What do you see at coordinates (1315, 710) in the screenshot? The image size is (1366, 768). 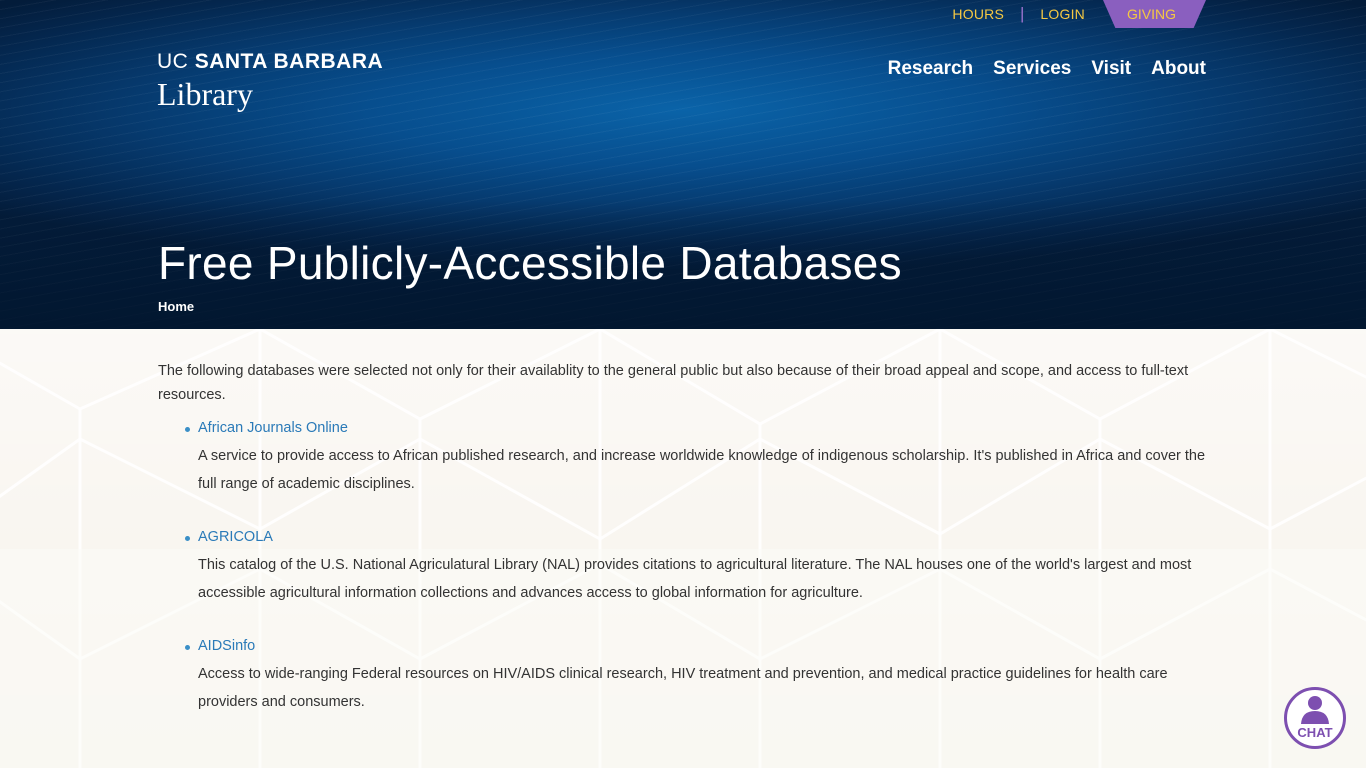 I see `person-icon` at bounding box center [1315, 710].